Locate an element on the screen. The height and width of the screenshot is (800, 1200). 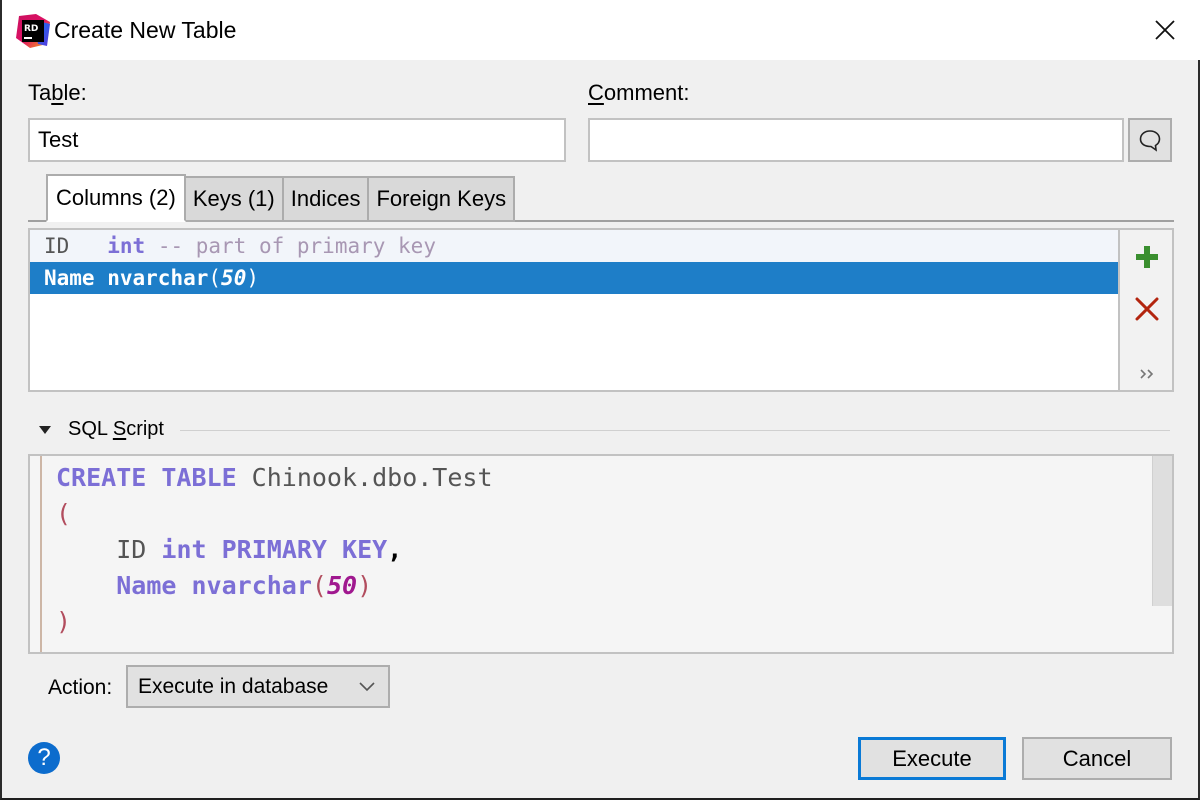
execute-button: Execute is located at coordinates (932, 758).